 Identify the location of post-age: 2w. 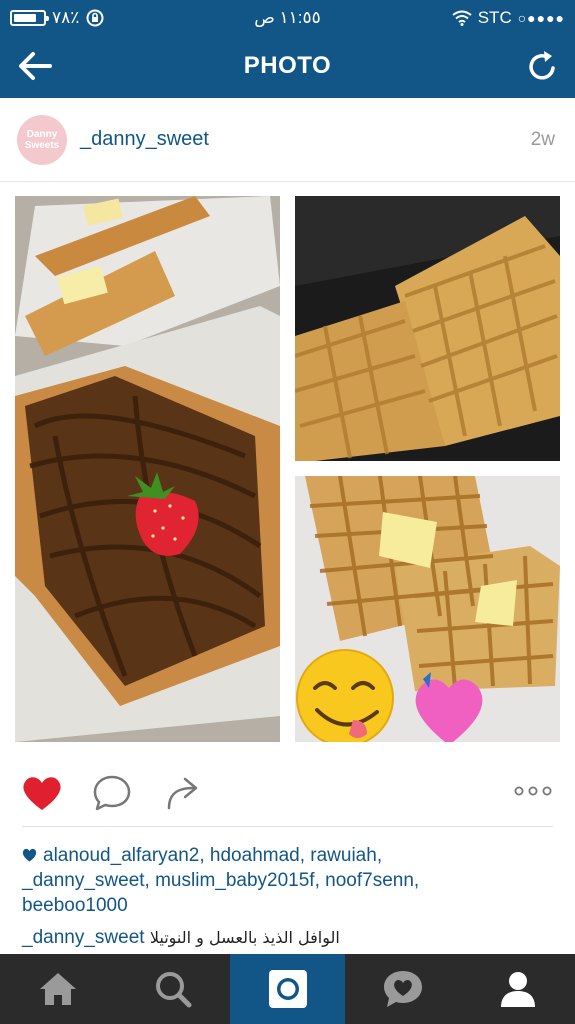
(542, 139).